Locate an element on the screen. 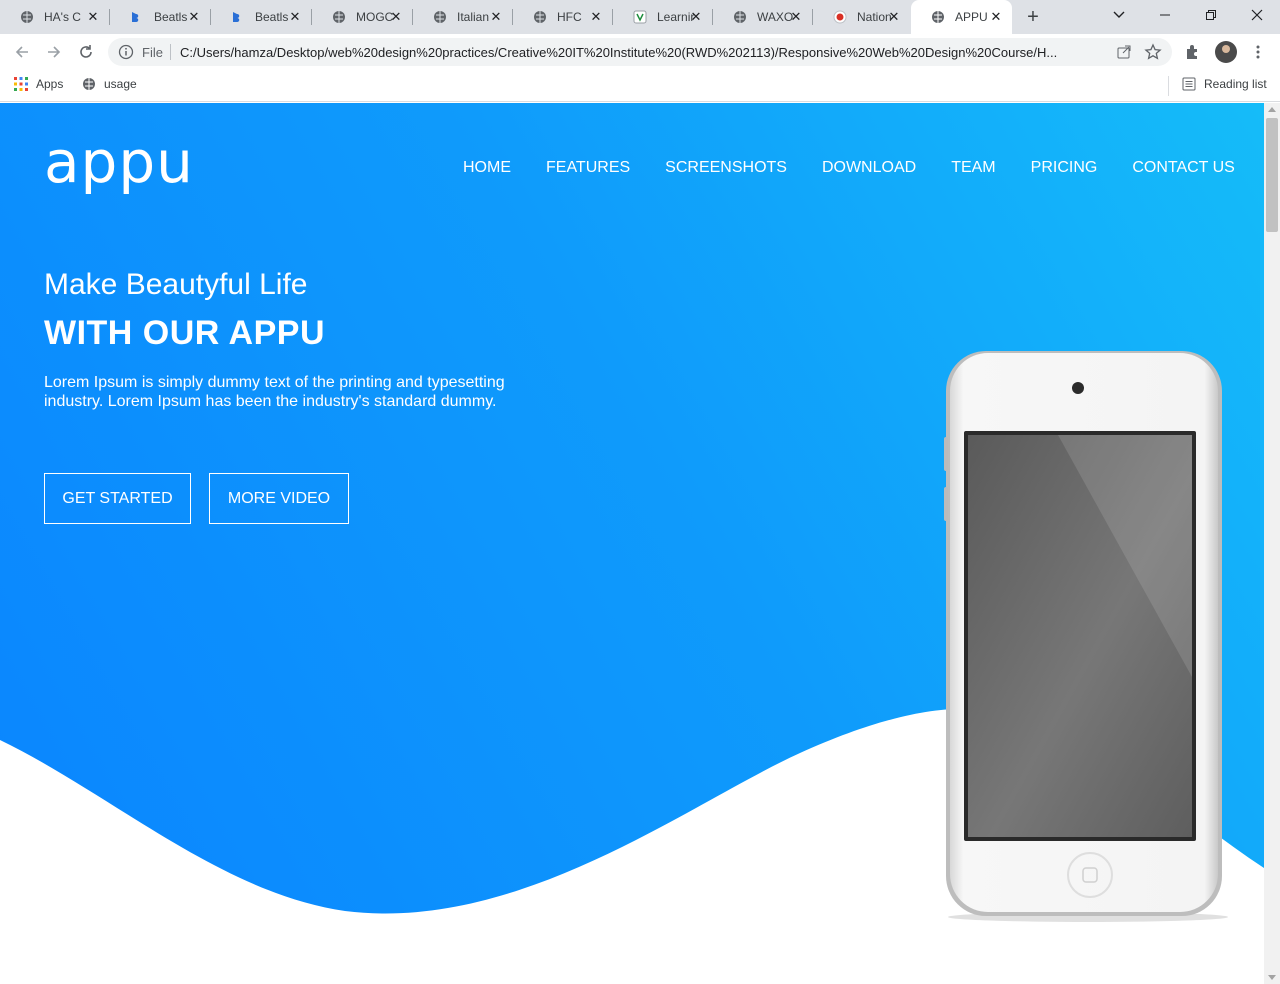 The height and width of the screenshot is (984, 1280). nav-features: FEATURES is located at coordinates (588, 169).